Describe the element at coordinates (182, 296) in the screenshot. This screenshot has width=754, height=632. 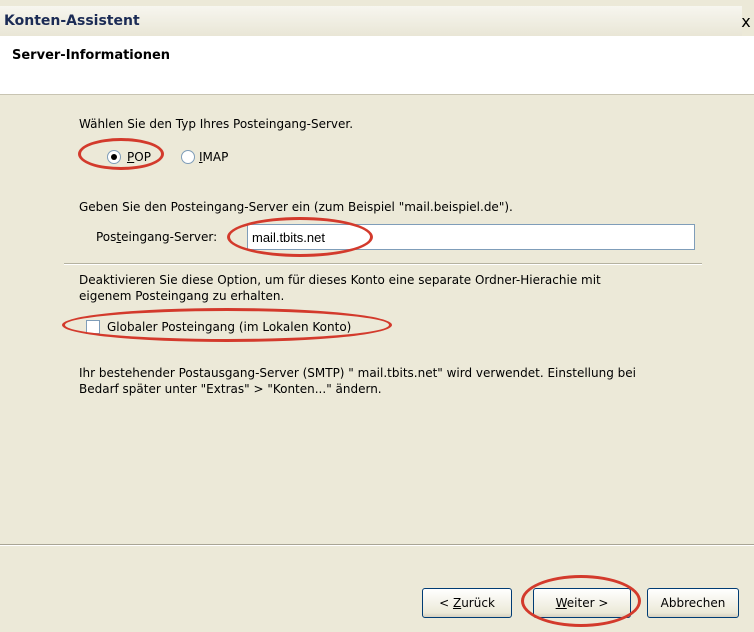
I see `global-inbox-description-2: eigenem Posteingang zu erhalten.` at that location.